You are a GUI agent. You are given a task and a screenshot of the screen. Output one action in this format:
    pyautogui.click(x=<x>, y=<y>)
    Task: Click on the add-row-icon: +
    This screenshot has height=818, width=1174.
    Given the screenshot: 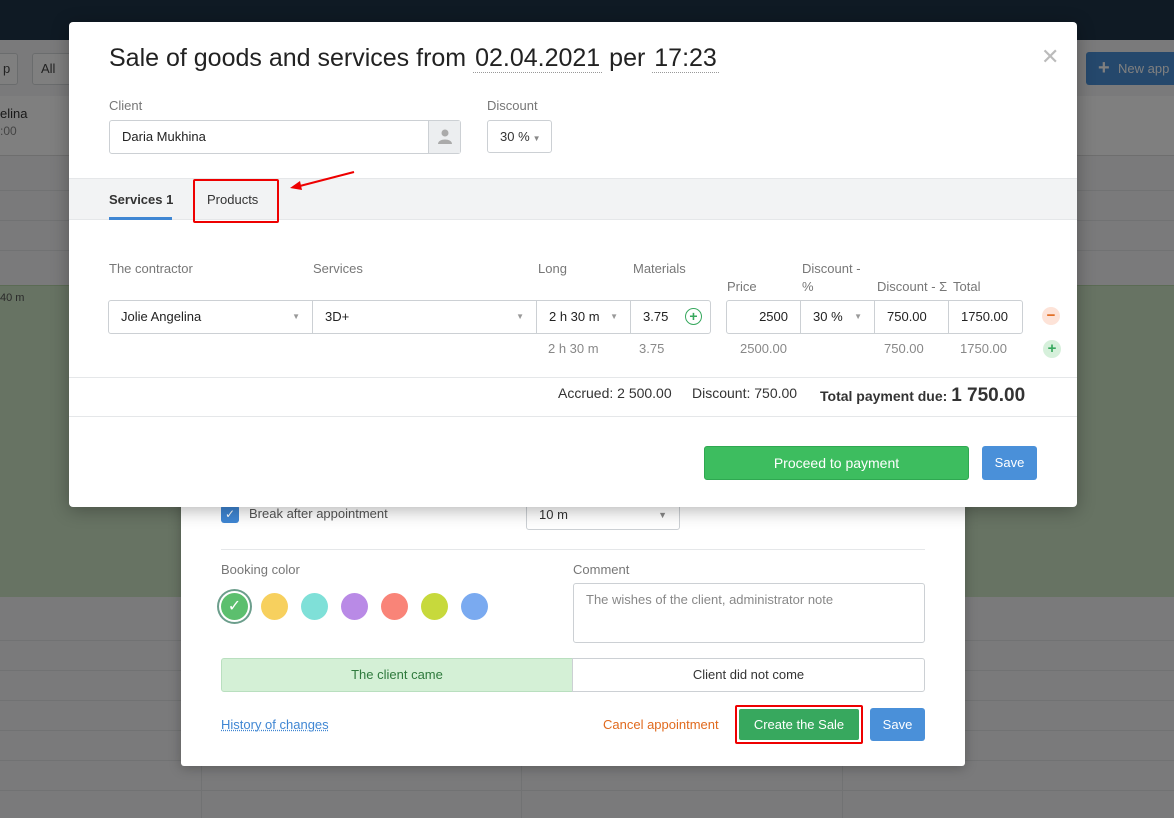 What is the action you would take?
    pyautogui.click(x=1052, y=349)
    